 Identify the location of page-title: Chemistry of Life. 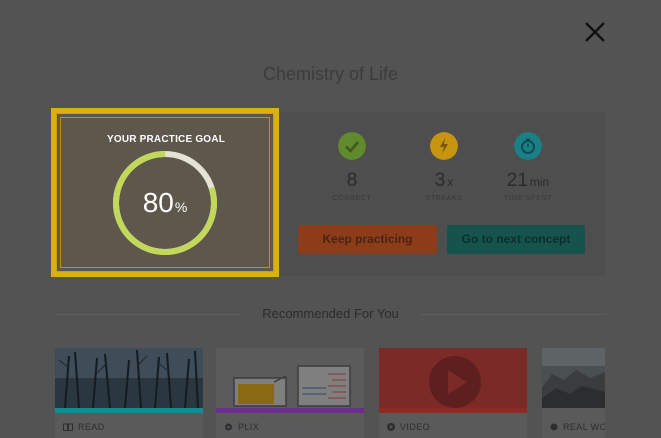
(330, 74).